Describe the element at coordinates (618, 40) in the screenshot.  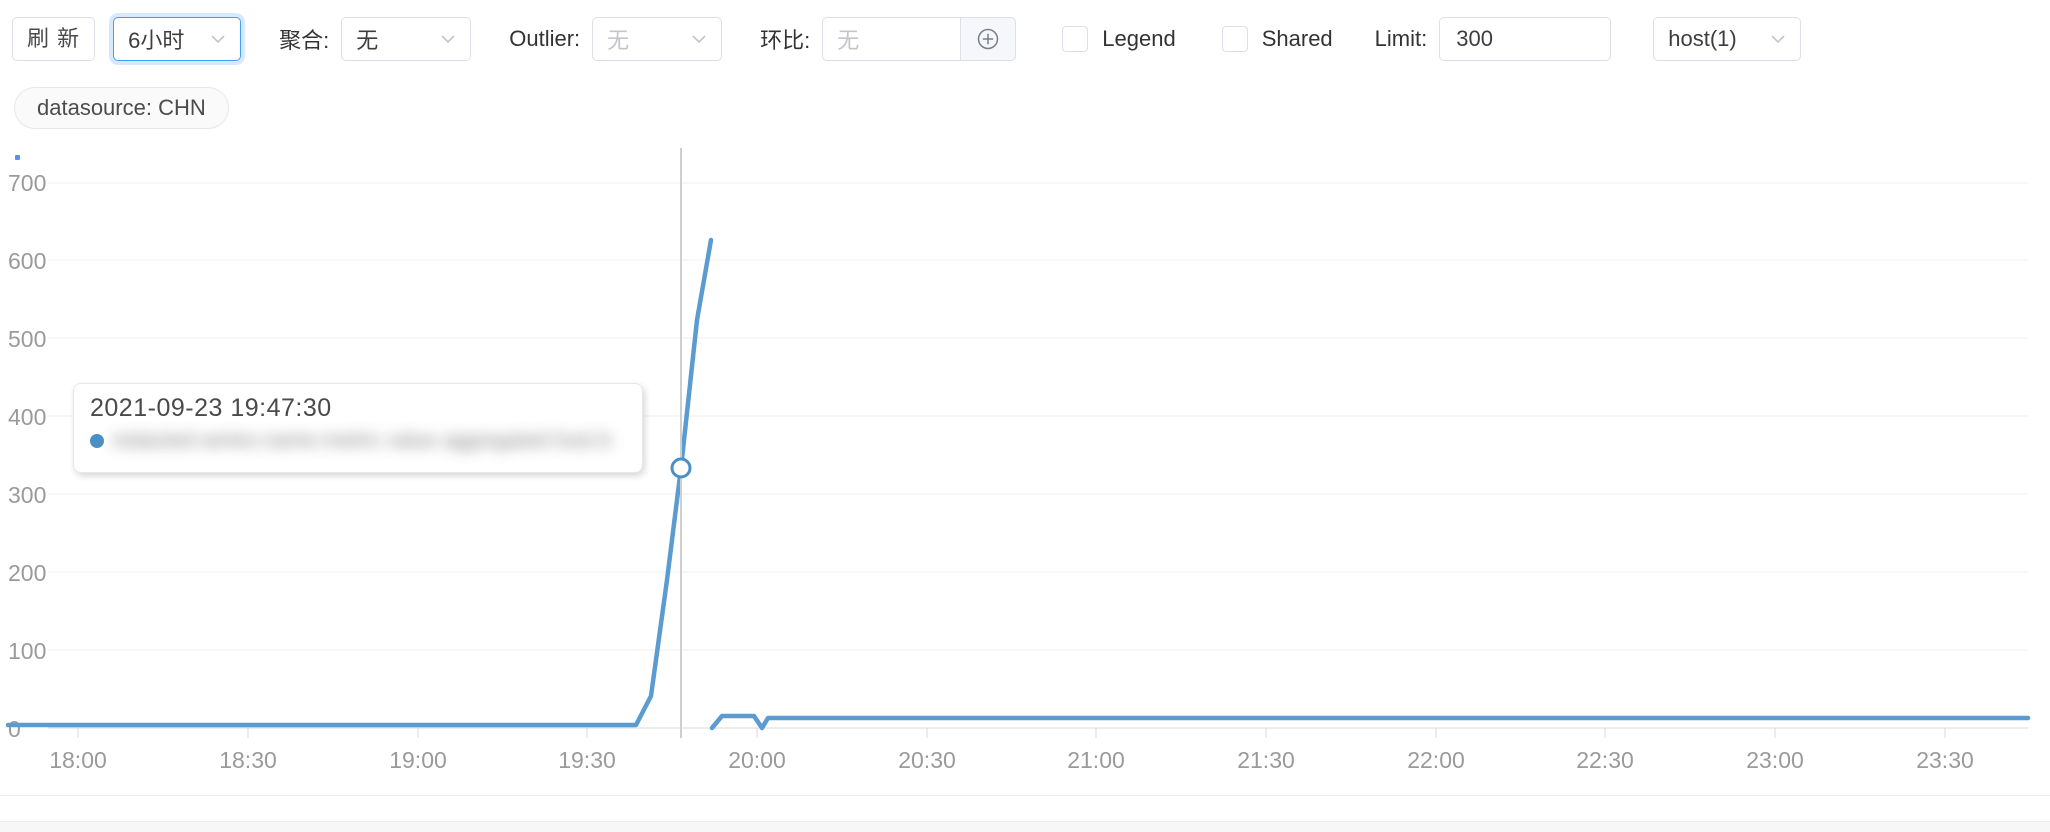
I see `outlier-value: 无` at that location.